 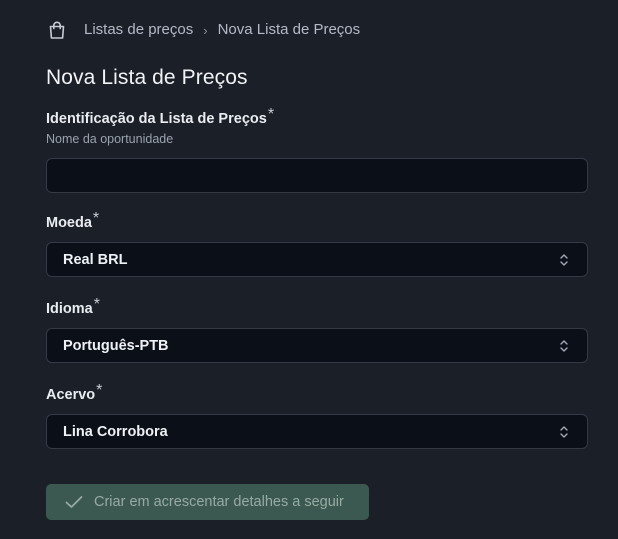 What do you see at coordinates (317, 431) in the screenshot?
I see `collection-select: Lina Corrobora` at bounding box center [317, 431].